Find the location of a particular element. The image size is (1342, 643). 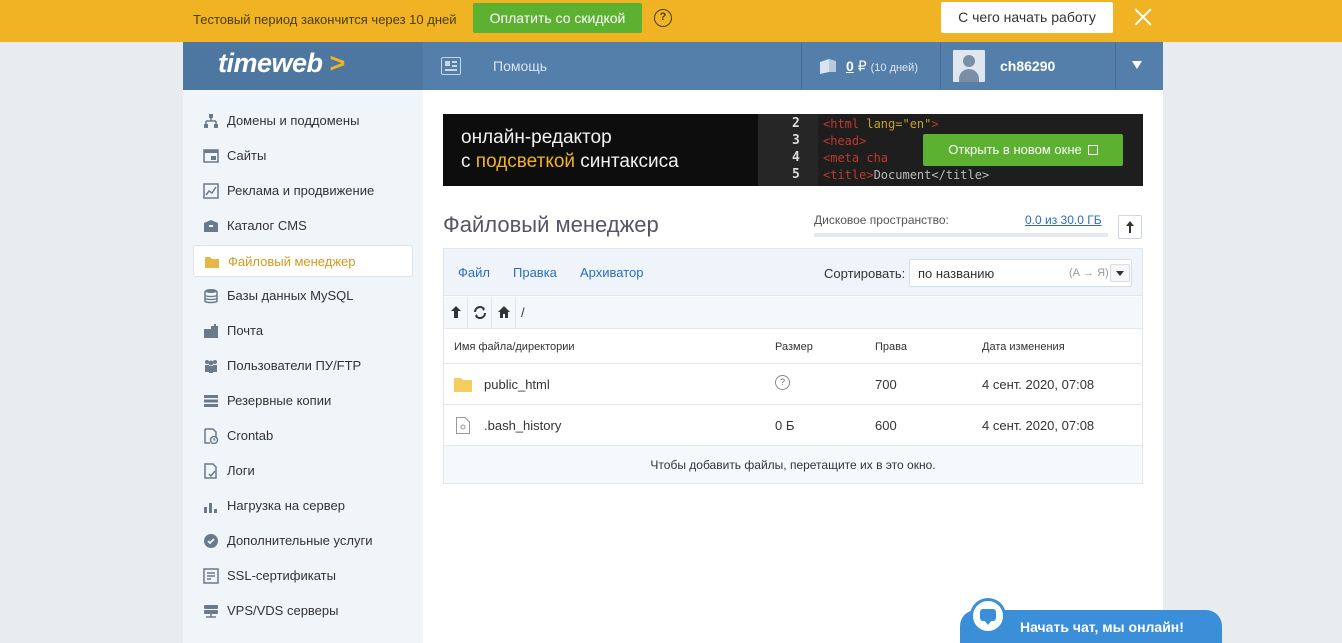

trial-message: Тестовый период закончится через 10 дней is located at coordinates (325, 19).